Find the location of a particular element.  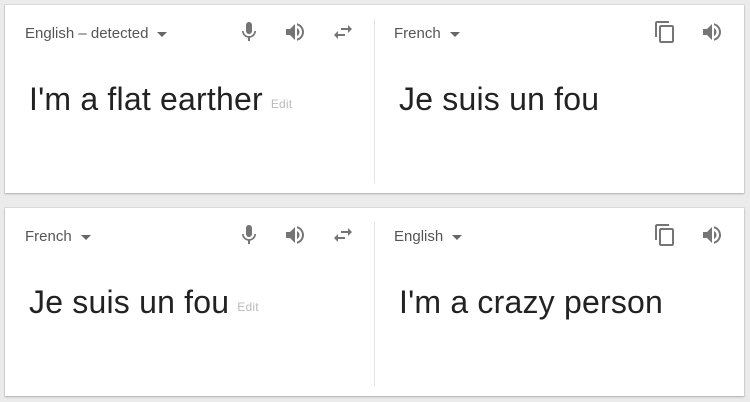

target-language-select: English is located at coordinates (428, 236).